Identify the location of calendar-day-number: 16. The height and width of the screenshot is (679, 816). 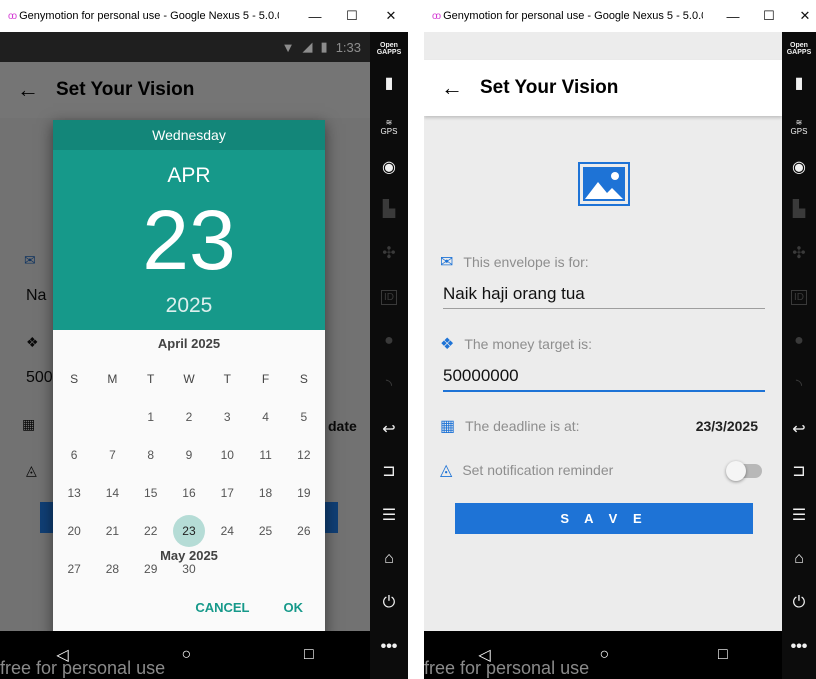
(189, 493).